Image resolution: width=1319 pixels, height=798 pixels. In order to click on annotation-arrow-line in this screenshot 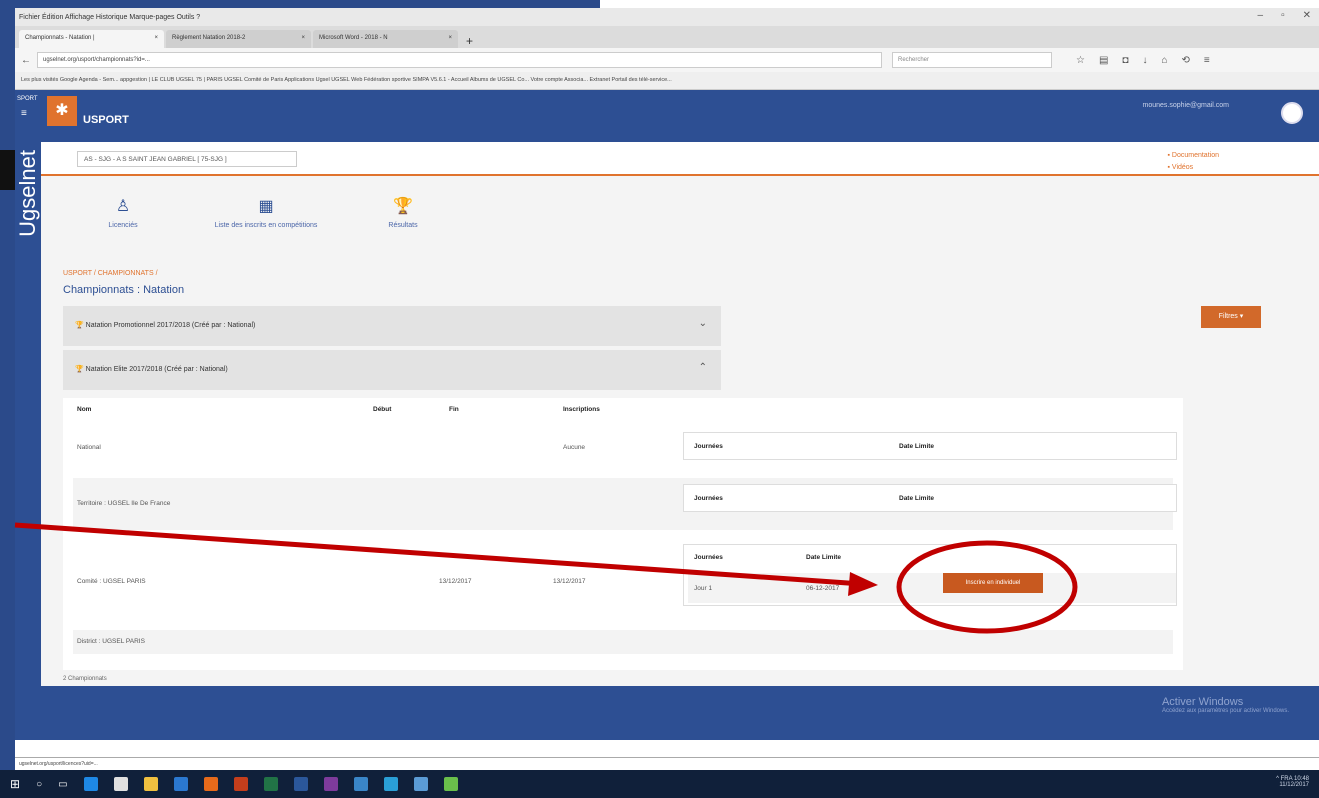, I will do `click(438, 554)`.